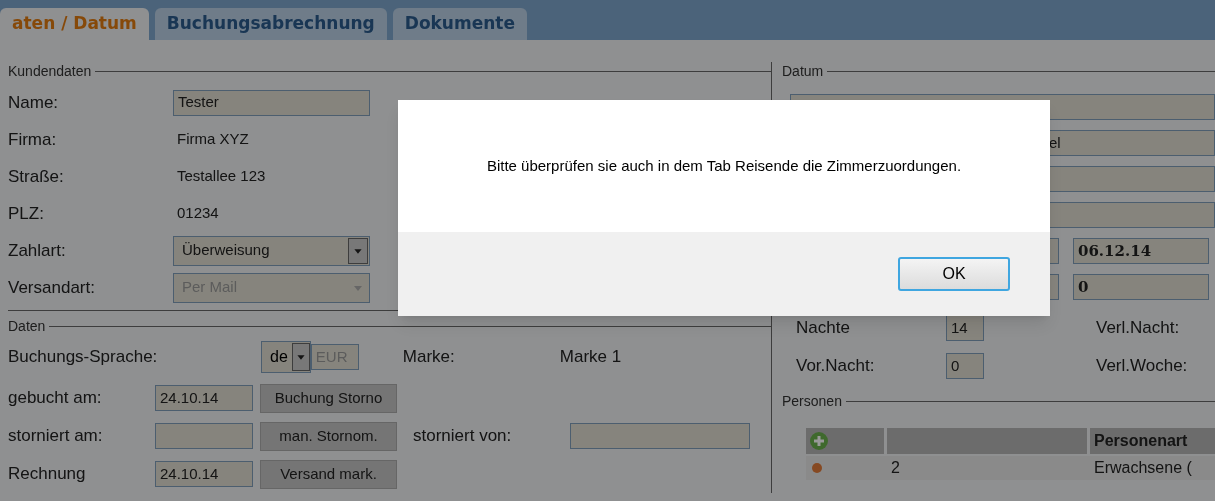 The height and width of the screenshot is (501, 1215). I want to click on field-value: Testallee 123, so click(221, 176).